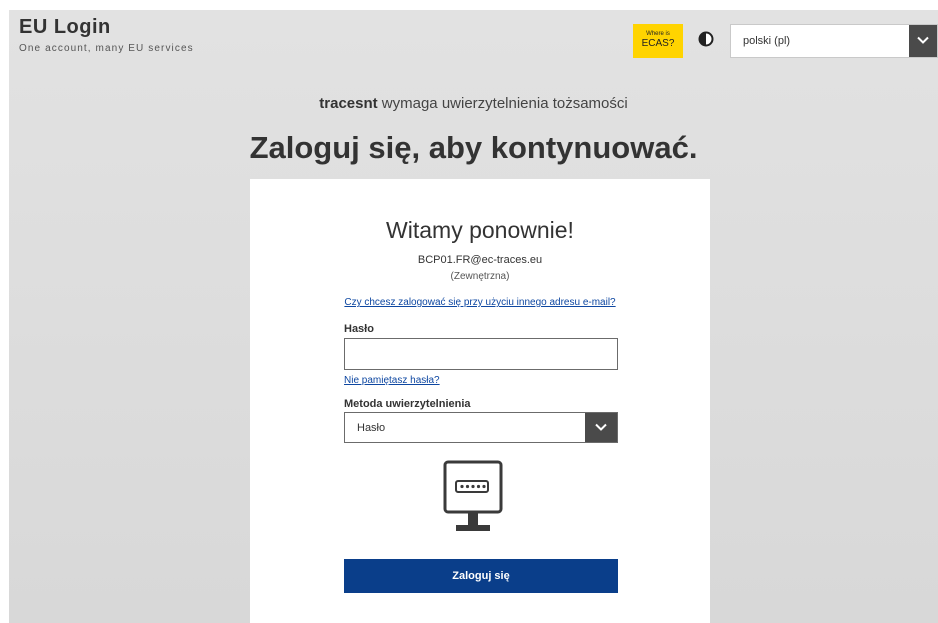  I want to click on auth-method-value: Hasło, so click(371, 428).